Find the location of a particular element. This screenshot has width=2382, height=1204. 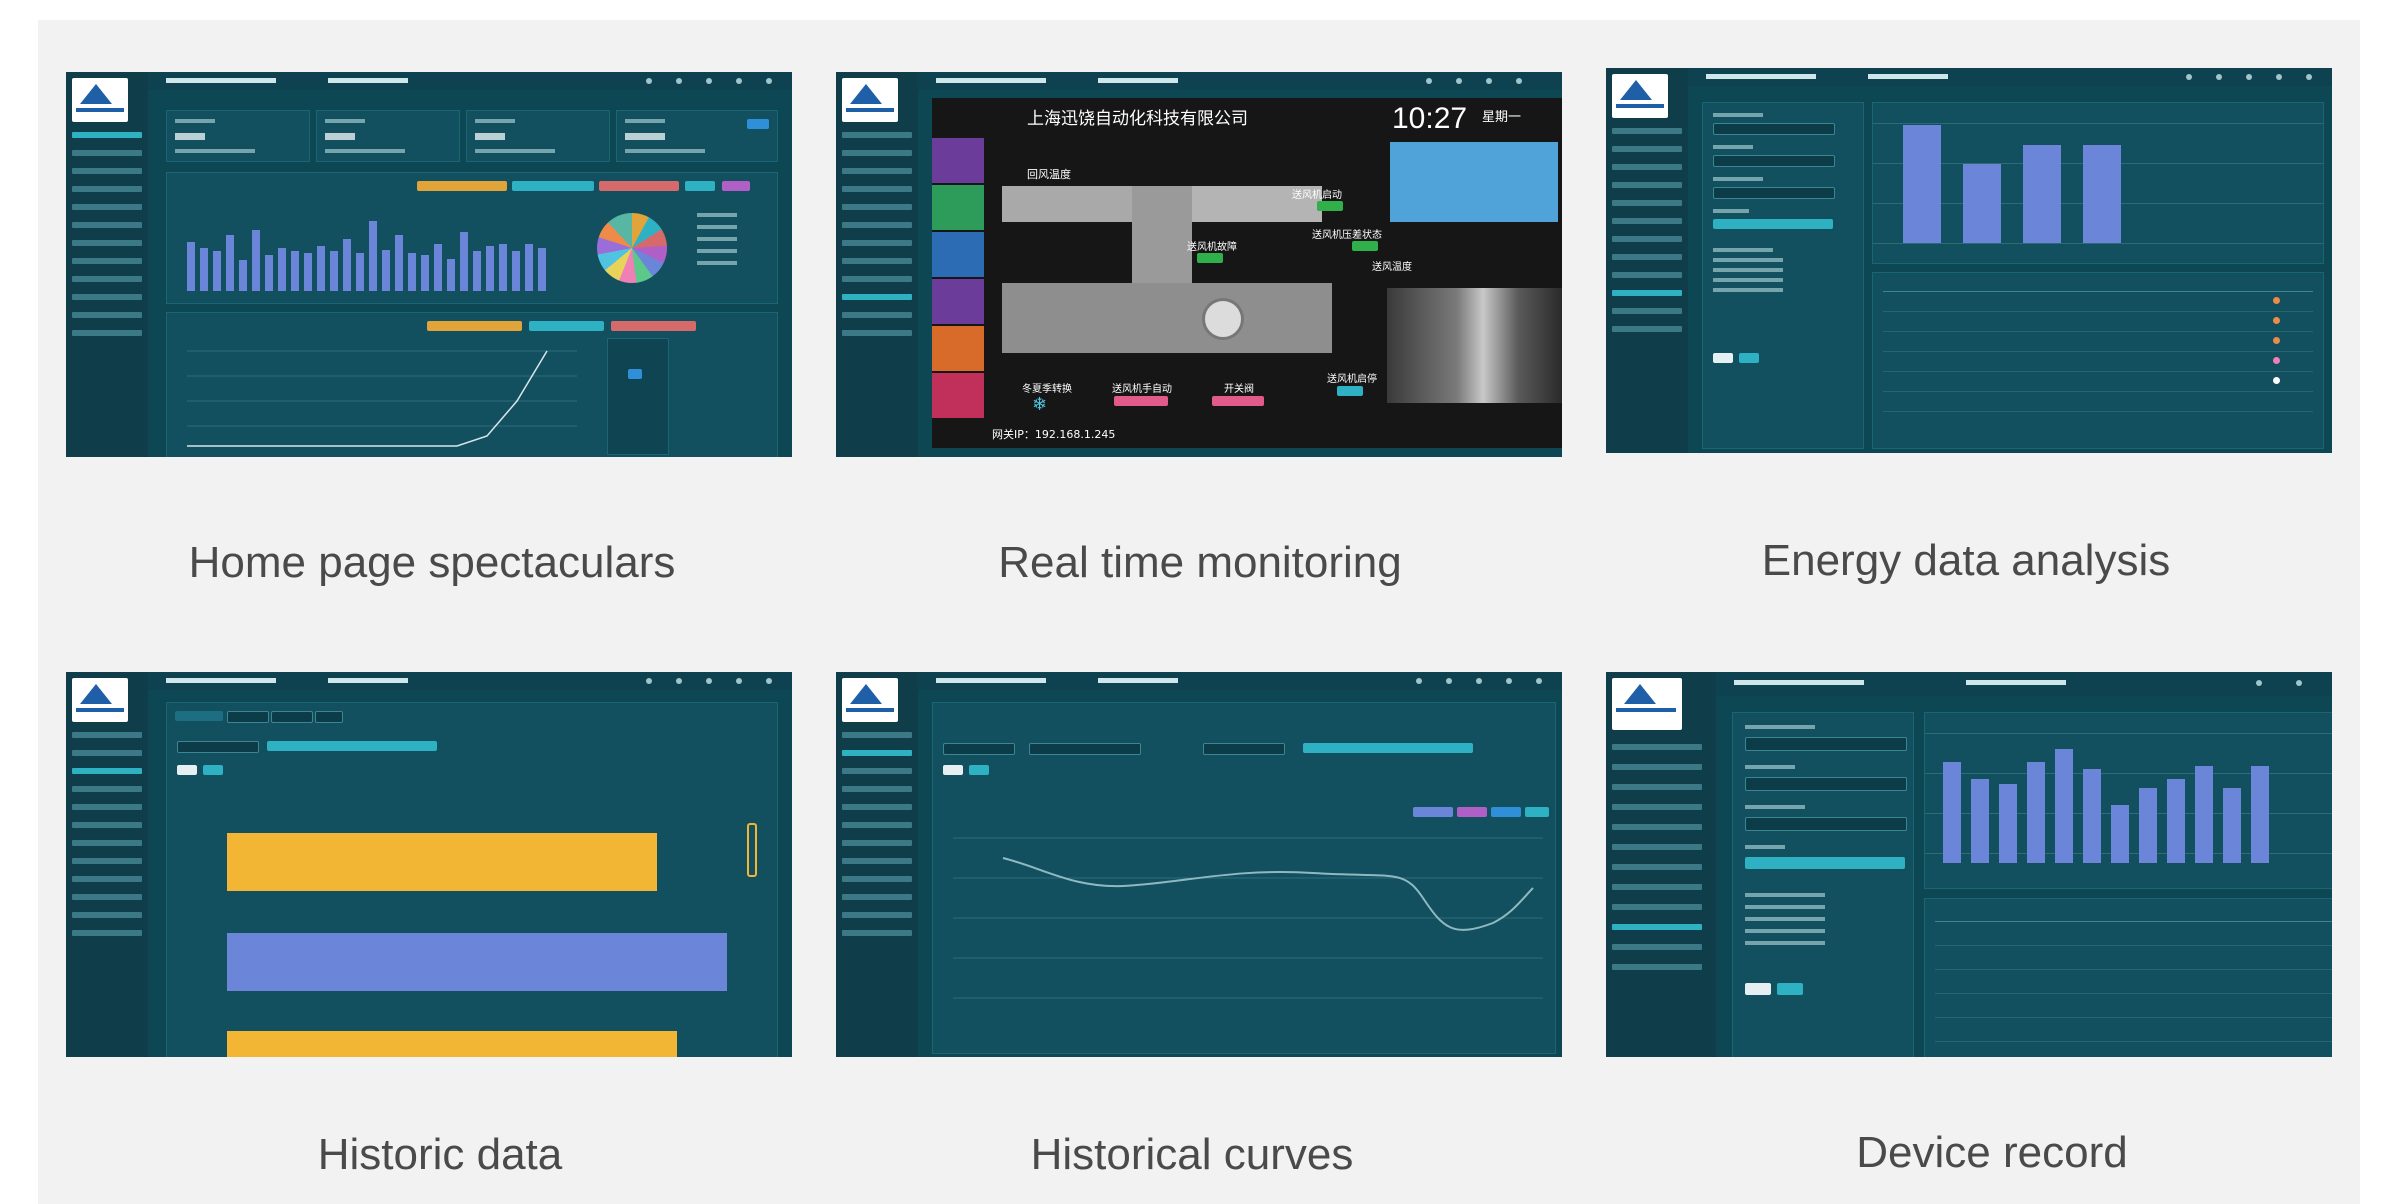

label-fan-start: 送风机启动 is located at coordinates (1317, 195).